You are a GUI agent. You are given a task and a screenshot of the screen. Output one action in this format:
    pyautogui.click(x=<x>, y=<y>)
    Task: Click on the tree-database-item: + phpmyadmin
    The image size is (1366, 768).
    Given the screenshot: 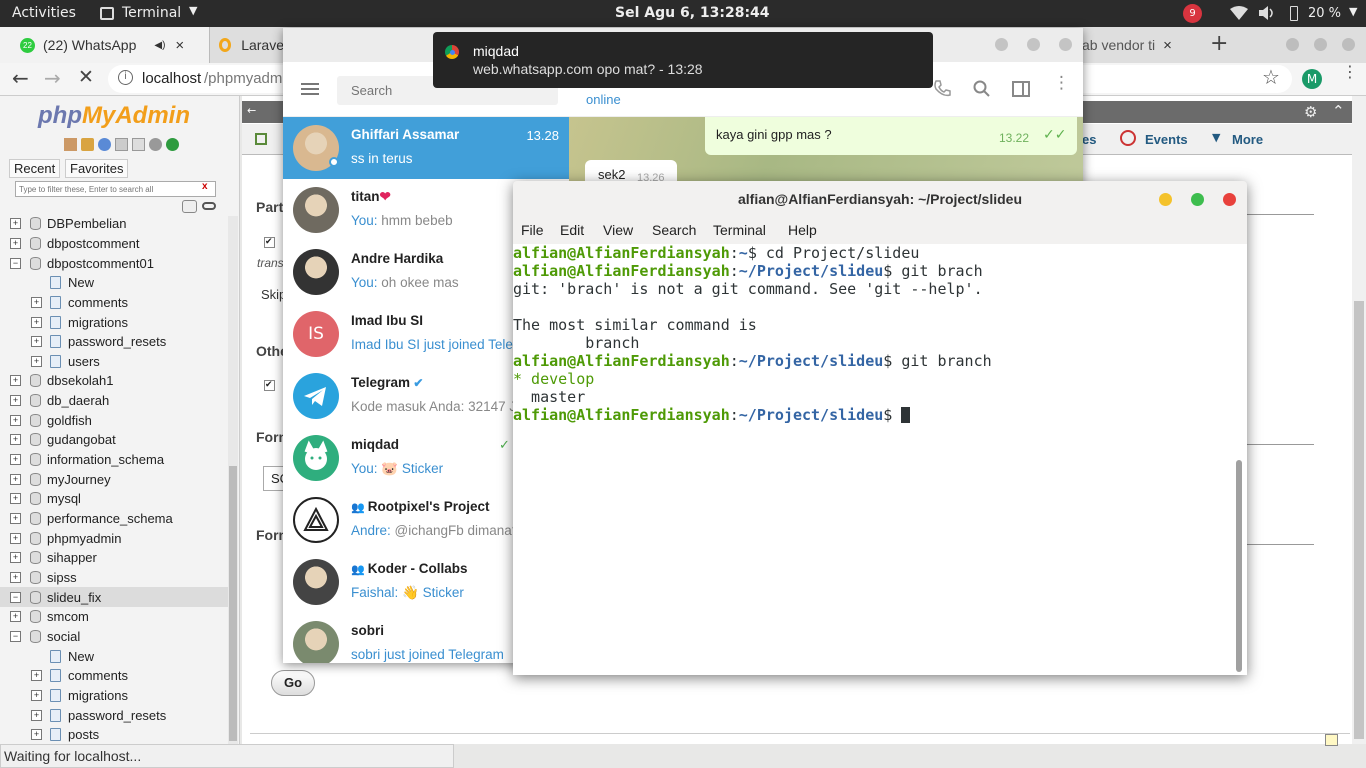 What is the action you would take?
    pyautogui.click(x=114, y=538)
    